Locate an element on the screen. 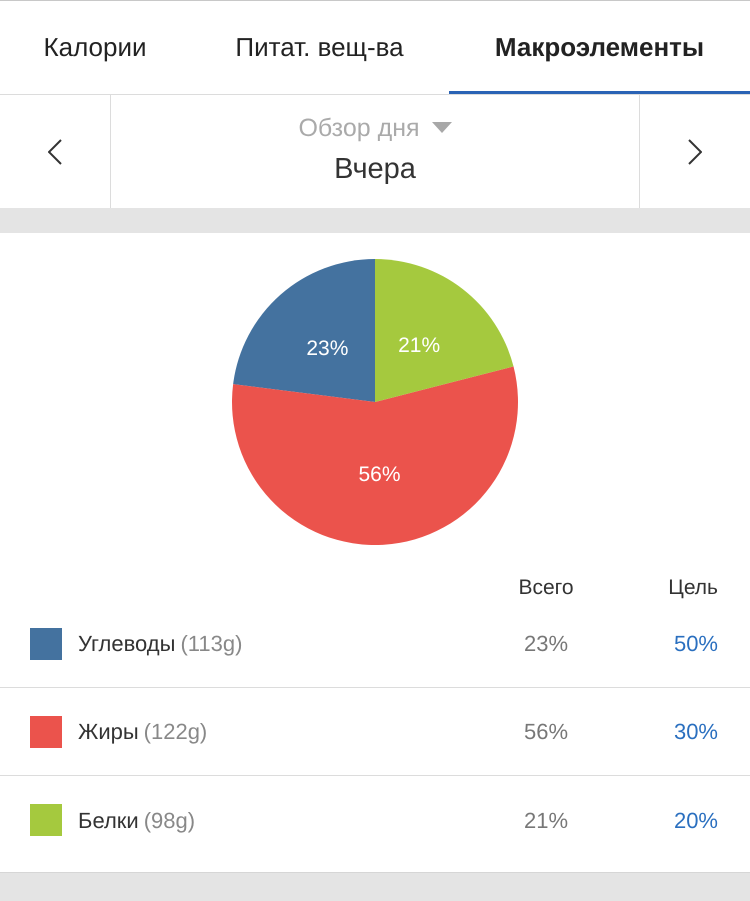 This screenshot has height=901, width=750. macro-name: Жиры is located at coordinates (108, 732).